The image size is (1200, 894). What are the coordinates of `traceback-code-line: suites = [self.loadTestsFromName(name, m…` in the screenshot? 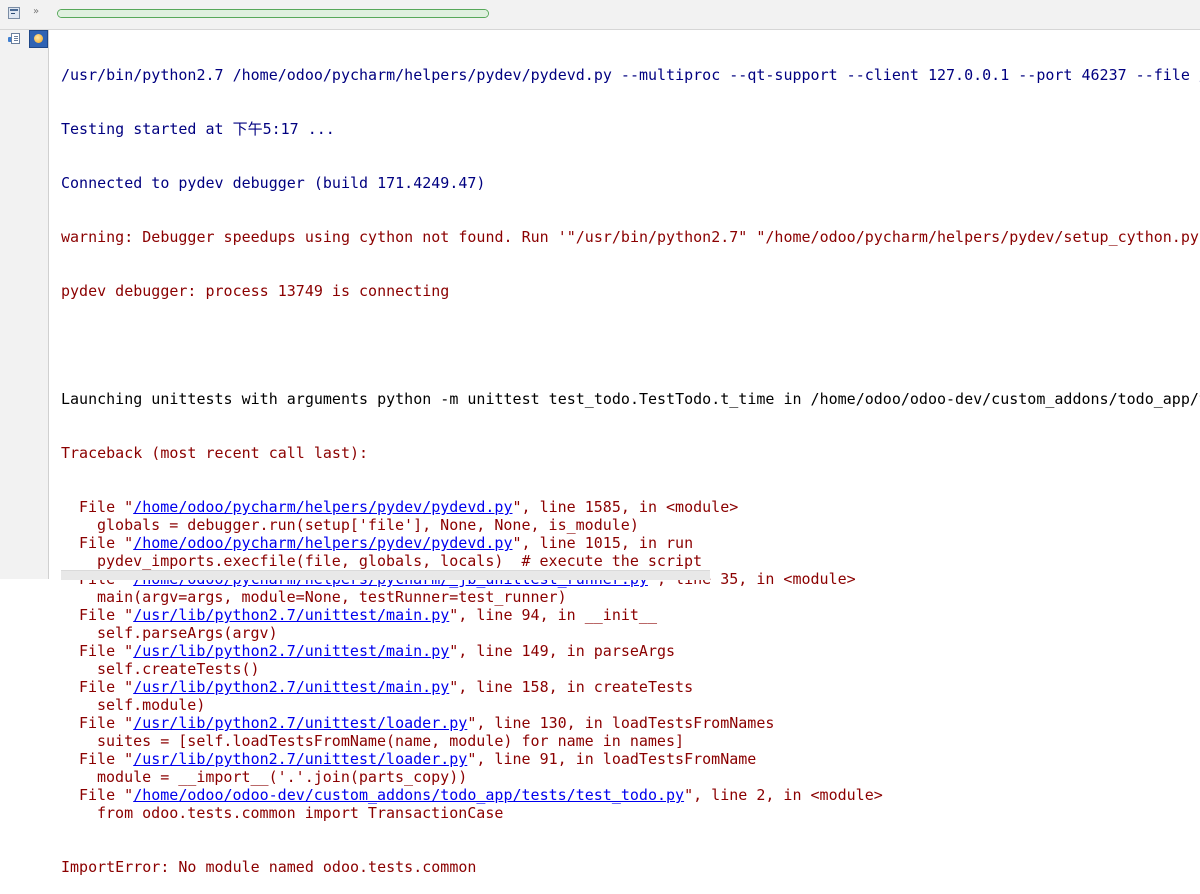 It's located at (390, 741).